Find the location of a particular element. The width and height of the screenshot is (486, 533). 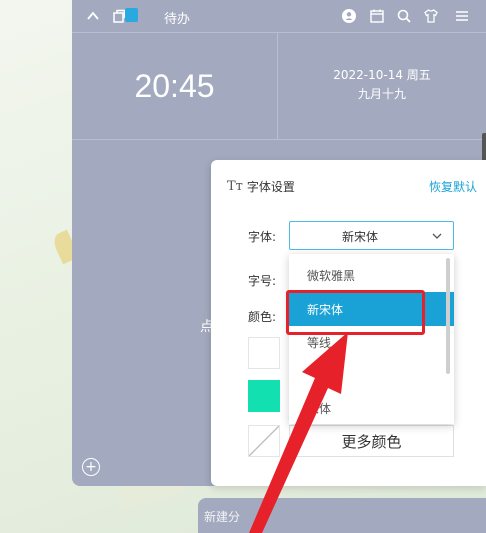

user-icon is located at coordinates (349, 16).